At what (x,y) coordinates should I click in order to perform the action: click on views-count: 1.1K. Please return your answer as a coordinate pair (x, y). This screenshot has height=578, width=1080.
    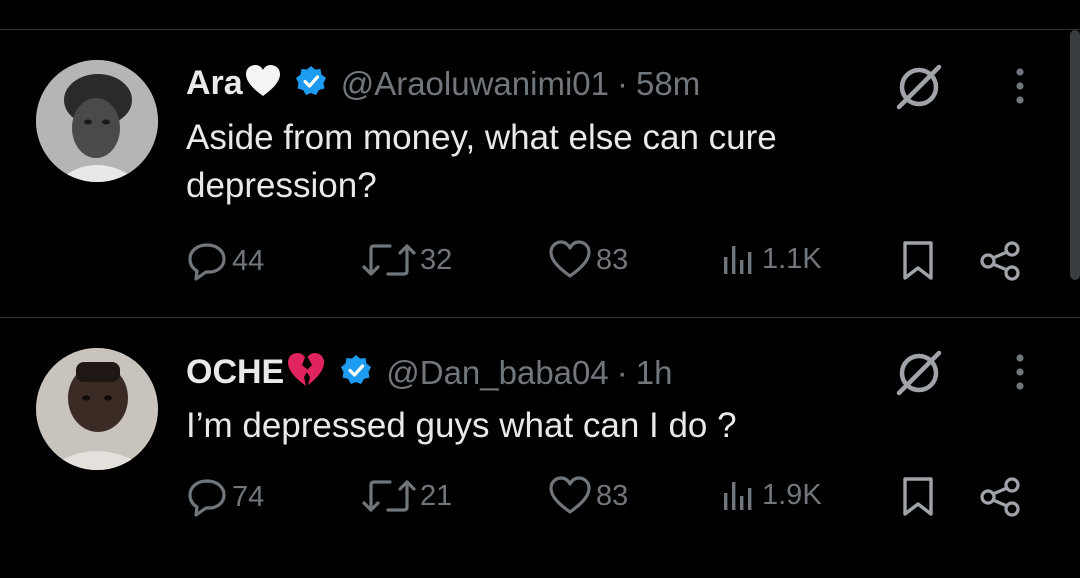
    Looking at the image, I should click on (792, 258).